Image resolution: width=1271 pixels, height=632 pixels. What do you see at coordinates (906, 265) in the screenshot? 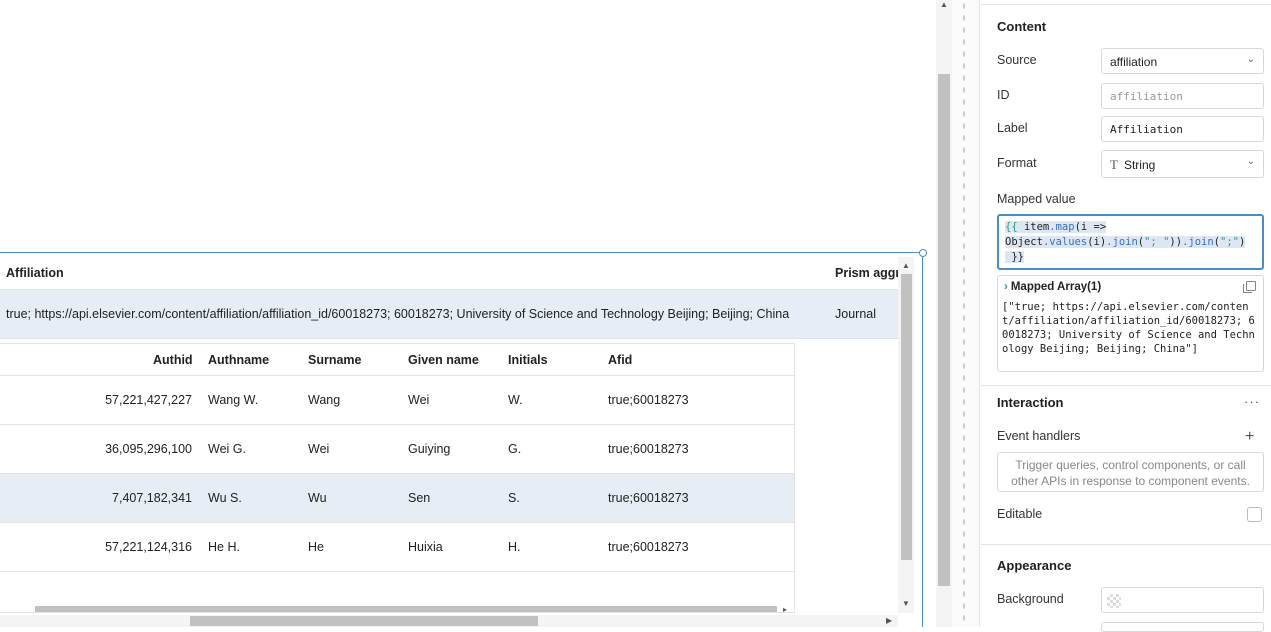
I see `scroll-up-arrow-icon: ▲` at bounding box center [906, 265].